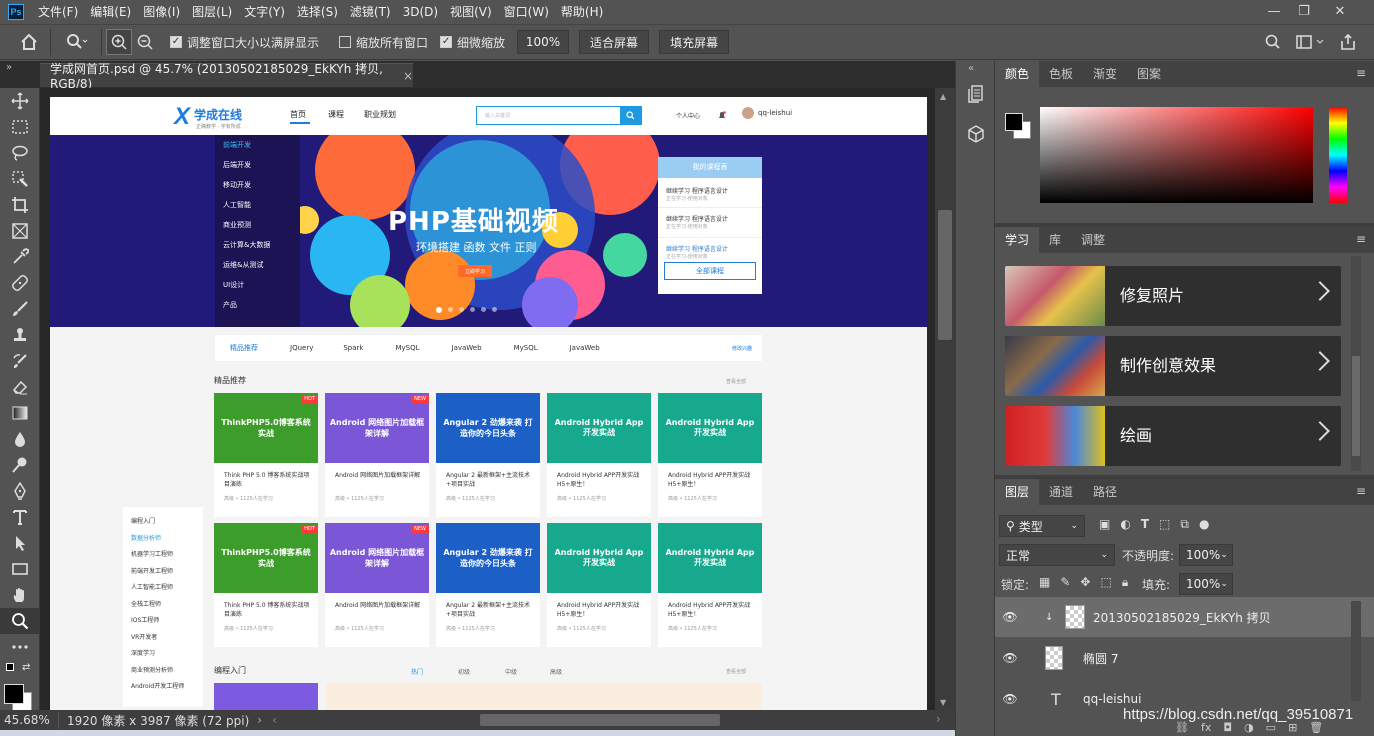 The height and width of the screenshot is (736, 1374). I want to click on layer-row: 👁︎ ↓ 20130502185029_EkKYh 拷贝, so click(1184, 617).